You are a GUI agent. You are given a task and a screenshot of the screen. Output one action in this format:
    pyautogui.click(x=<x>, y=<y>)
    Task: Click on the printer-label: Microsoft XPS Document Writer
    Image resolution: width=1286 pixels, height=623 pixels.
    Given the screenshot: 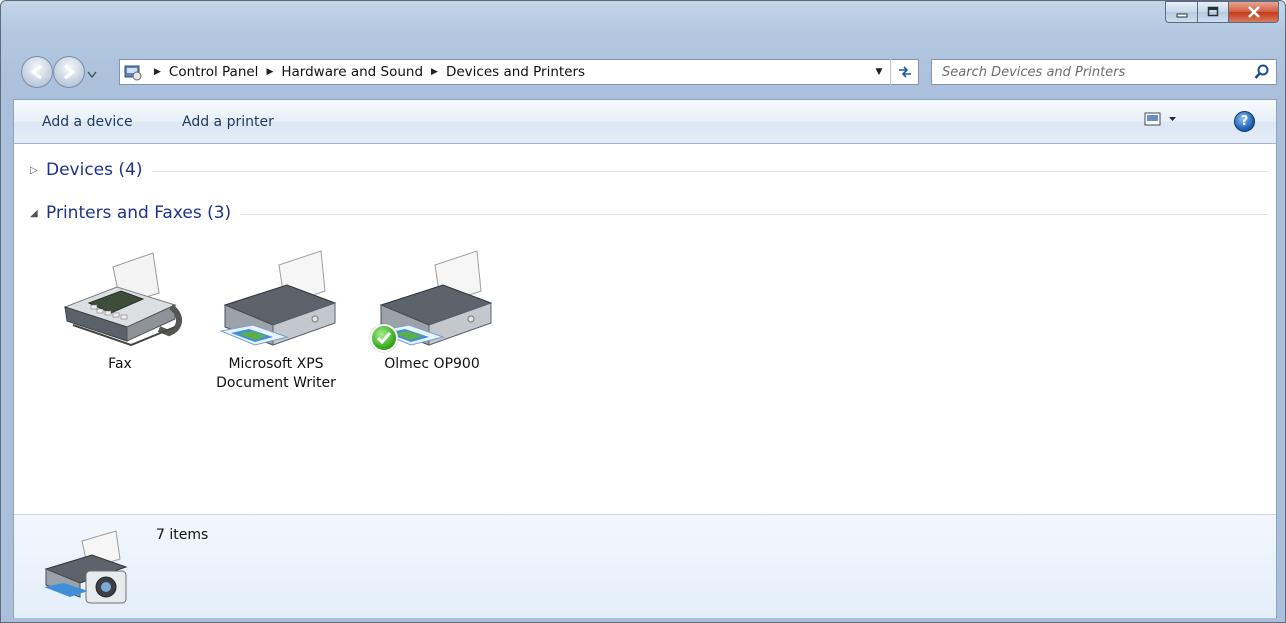 What is the action you would take?
    pyautogui.click(x=276, y=373)
    